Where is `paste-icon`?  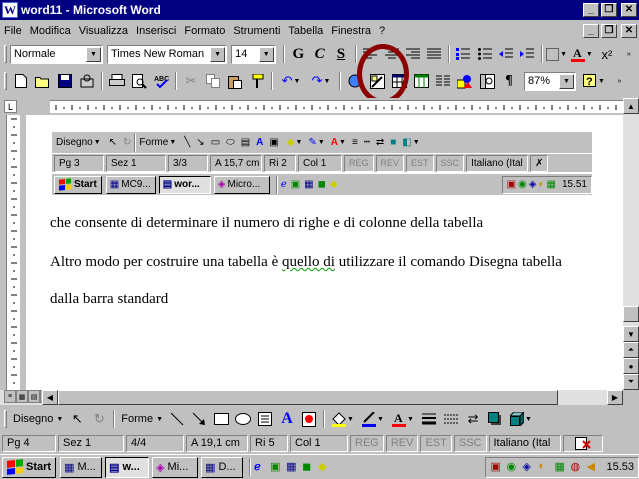 paste-icon is located at coordinates (235, 81).